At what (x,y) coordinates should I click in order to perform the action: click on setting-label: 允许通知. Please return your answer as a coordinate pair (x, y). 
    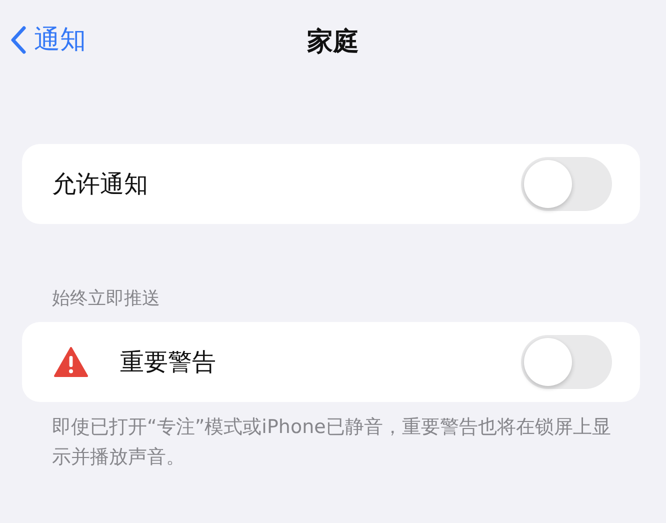
    Looking at the image, I should click on (100, 184).